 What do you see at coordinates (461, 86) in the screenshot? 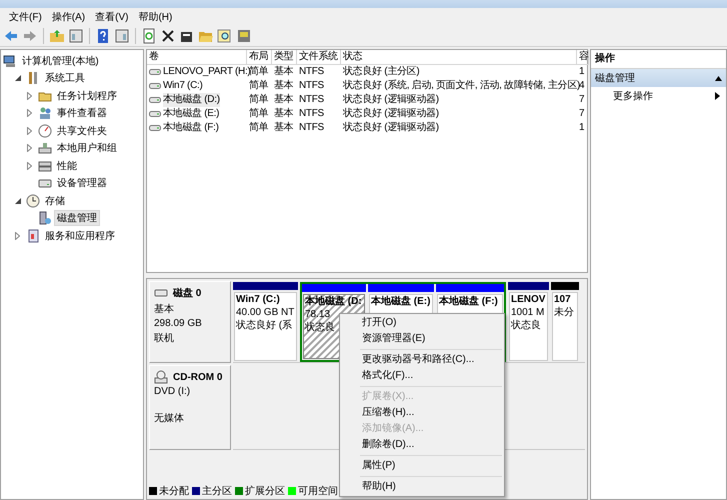
I see `table-cell: 状态良好 (系统, 启动, 页面文件, 活动, 故障转储, 主分区)` at bounding box center [461, 86].